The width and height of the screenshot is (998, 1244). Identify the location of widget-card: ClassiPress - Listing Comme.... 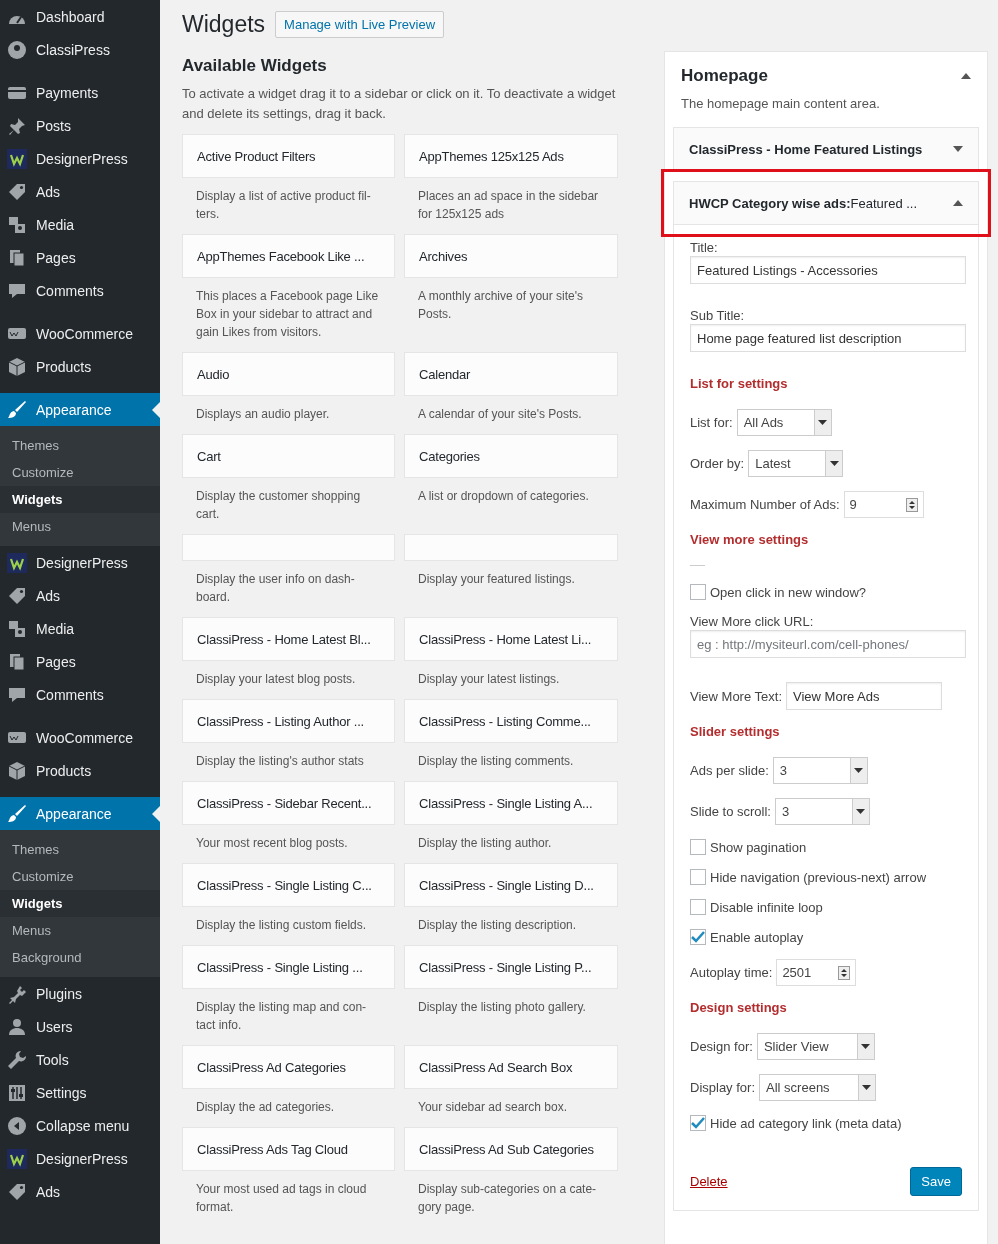
(511, 721).